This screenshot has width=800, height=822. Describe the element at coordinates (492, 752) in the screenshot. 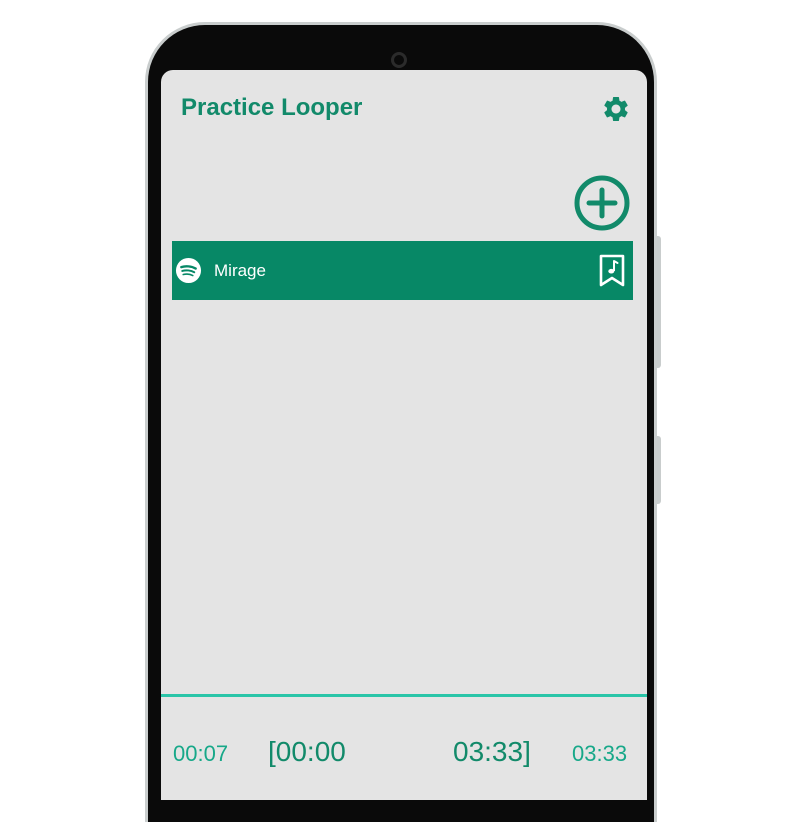

I see `loop-end-marker: 03:33]` at that location.